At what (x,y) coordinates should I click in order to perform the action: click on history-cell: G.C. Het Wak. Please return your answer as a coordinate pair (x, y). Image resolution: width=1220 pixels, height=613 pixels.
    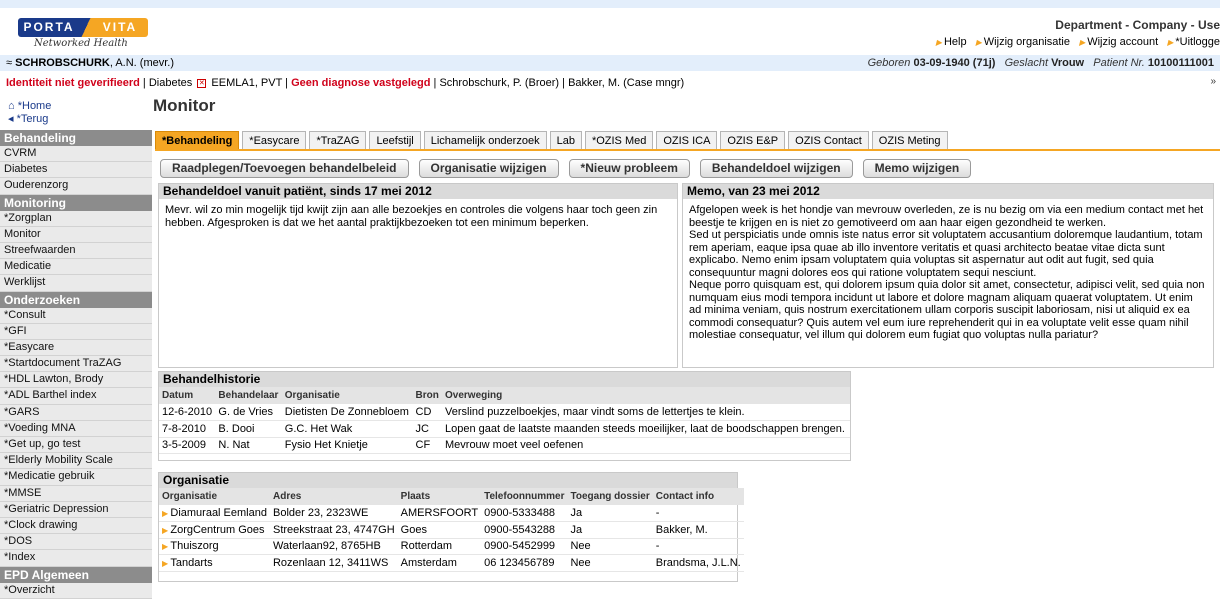
    Looking at the image, I should click on (347, 429).